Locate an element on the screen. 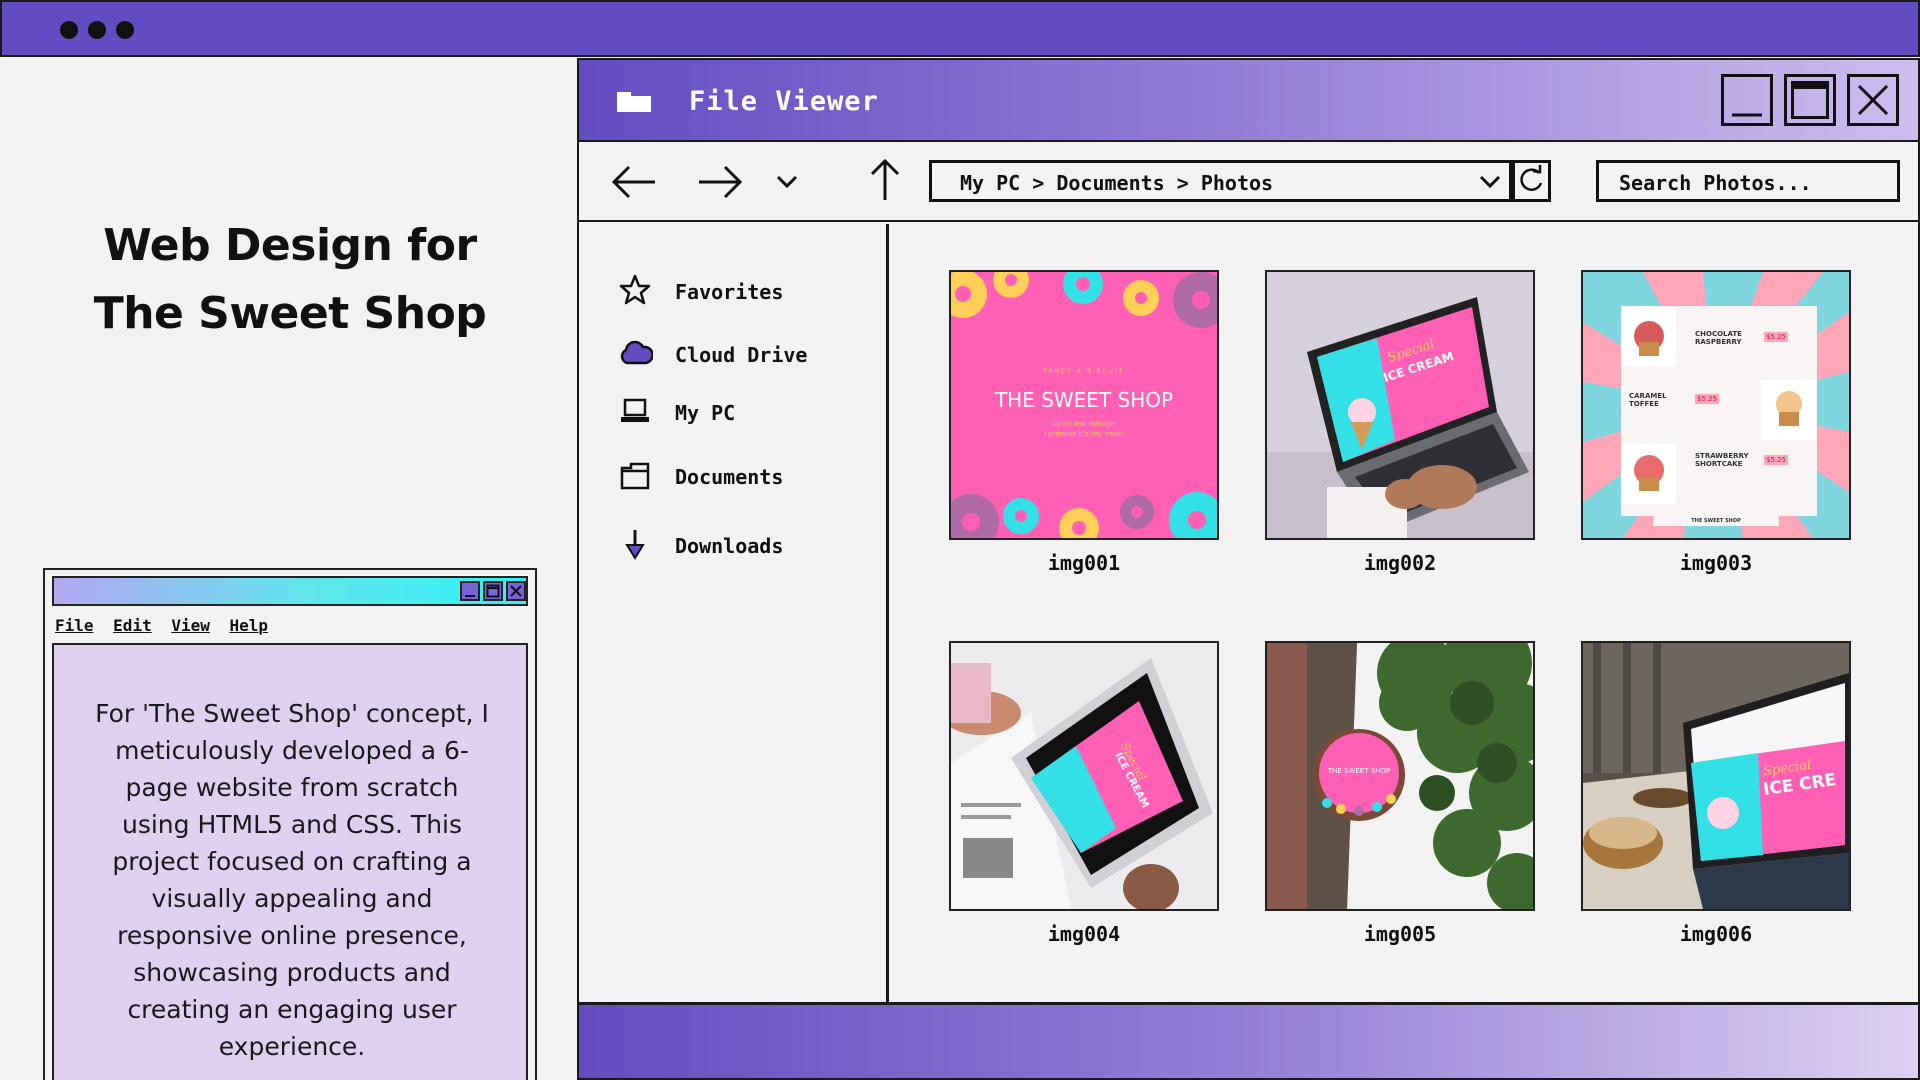  menu-file: File is located at coordinates (74, 625).